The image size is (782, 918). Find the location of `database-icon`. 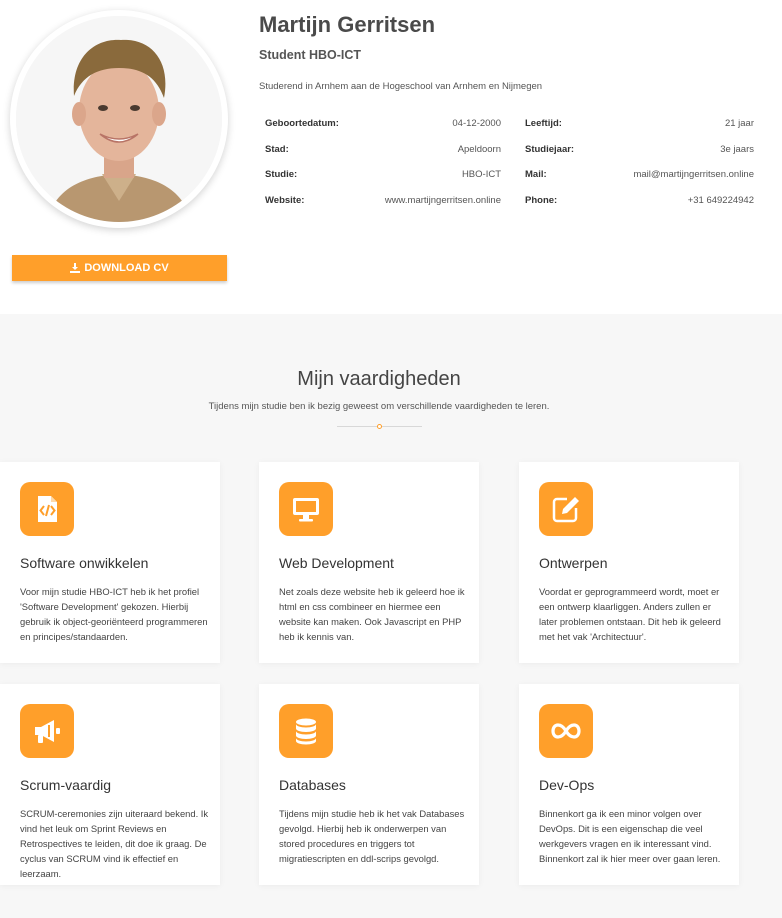

database-icon is located at coordinates (306, 731).